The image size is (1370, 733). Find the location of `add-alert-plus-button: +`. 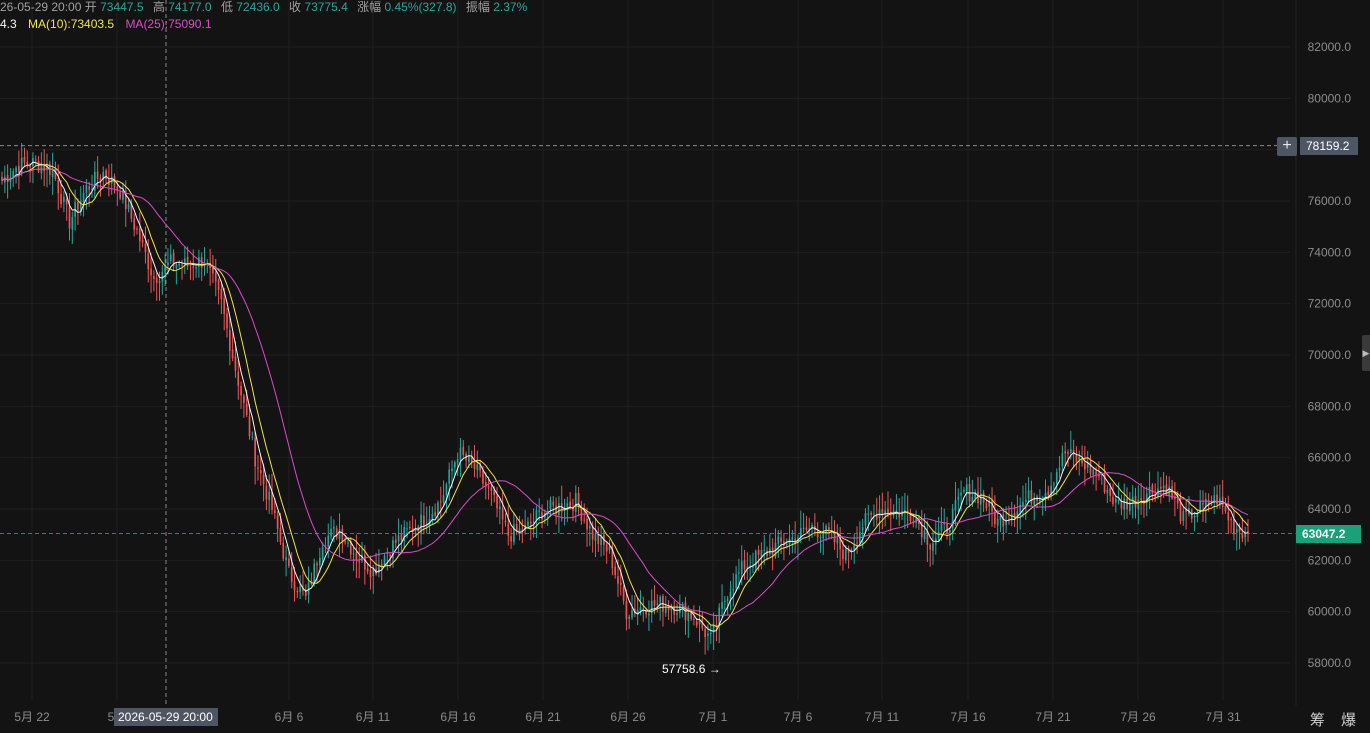

add-alert-plus-button: + is located at coordinates (1287, 146).